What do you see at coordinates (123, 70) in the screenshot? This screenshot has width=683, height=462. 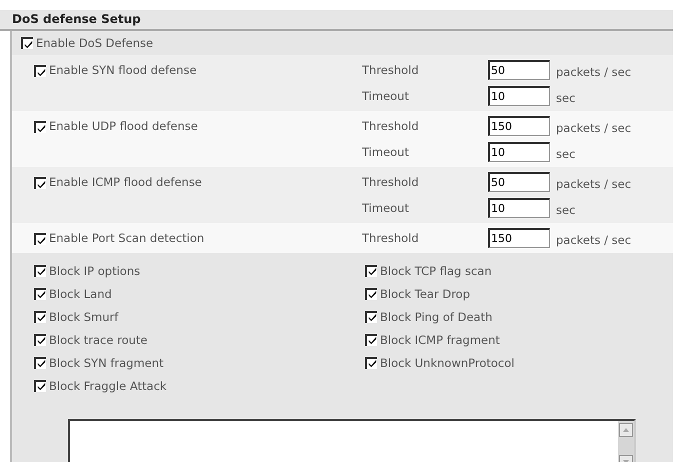 I see `checkbox-label: Enable SYN flood defense` at bounding box center [123, 70].